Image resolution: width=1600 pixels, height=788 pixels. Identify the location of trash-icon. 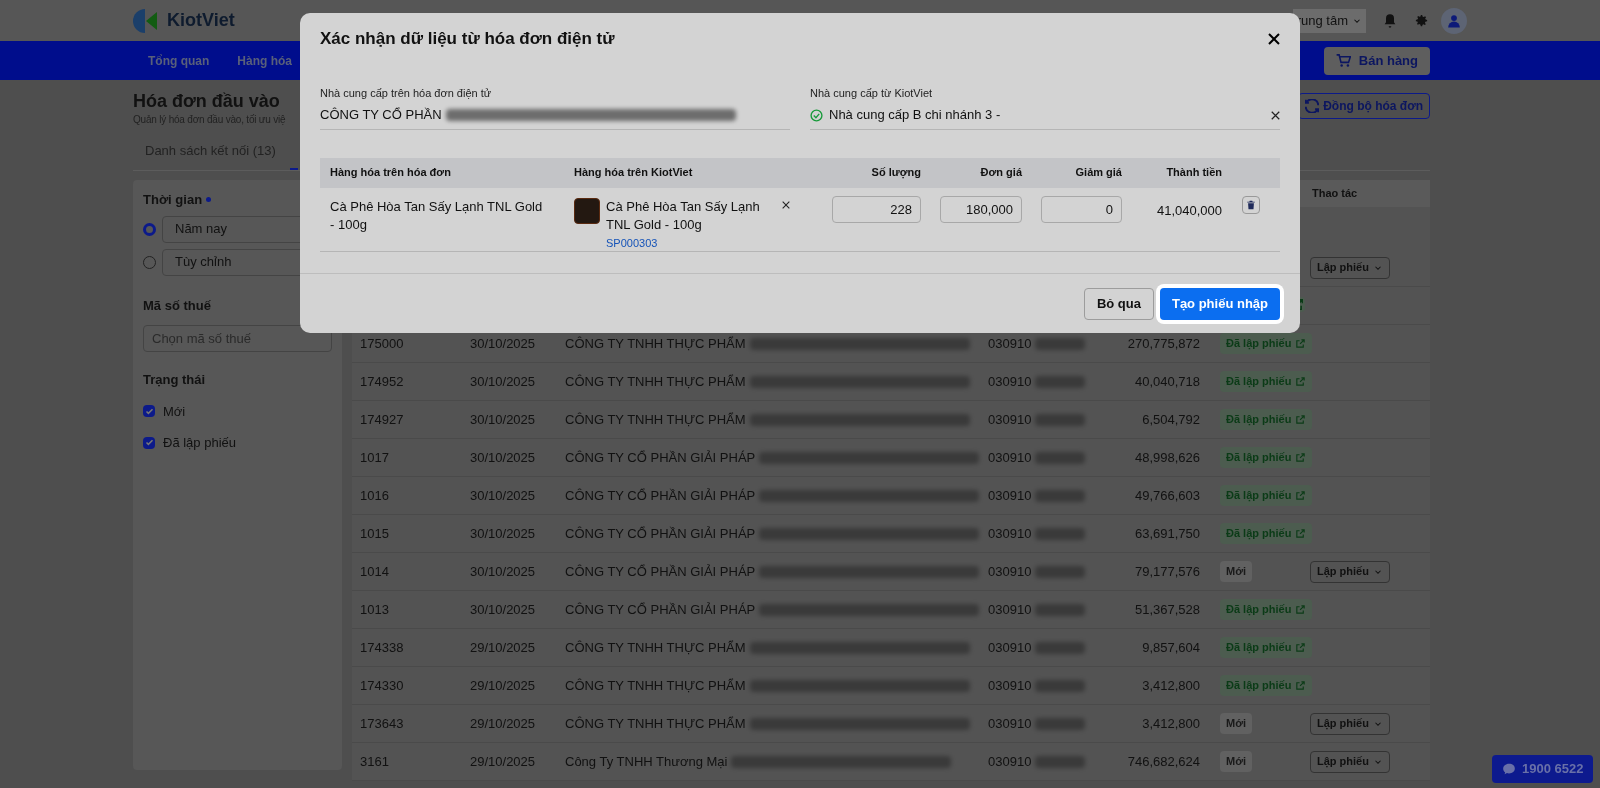
(1251, 204).